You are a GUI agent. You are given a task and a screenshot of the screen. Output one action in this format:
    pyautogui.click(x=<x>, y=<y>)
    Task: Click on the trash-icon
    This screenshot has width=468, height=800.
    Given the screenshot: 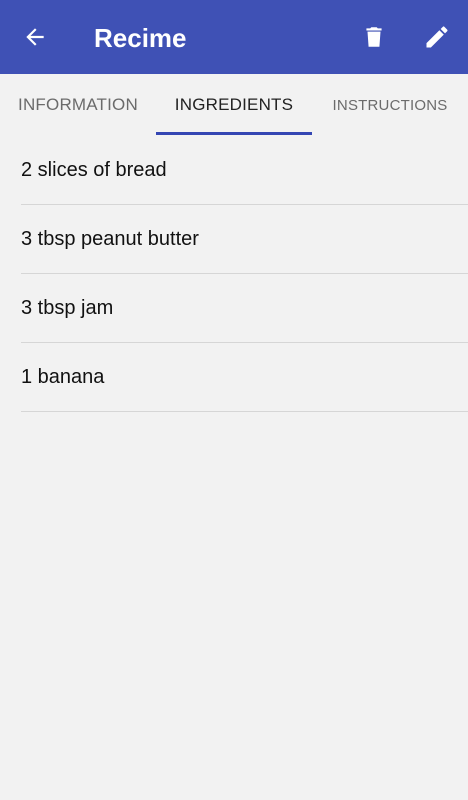 What is the action you would take?
    pyautogui.click(x=374, y=37)
    